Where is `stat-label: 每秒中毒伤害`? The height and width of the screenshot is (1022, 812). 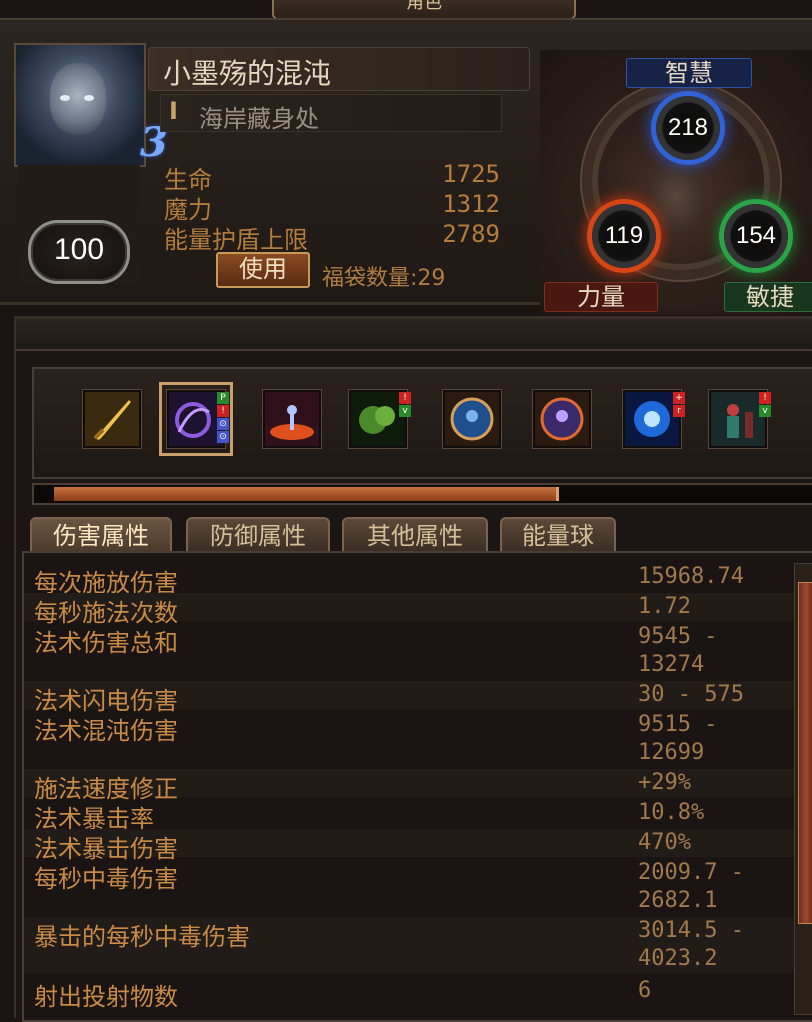 stat-label: 每秒中毒伤害 is located at coordinates (106, 879).